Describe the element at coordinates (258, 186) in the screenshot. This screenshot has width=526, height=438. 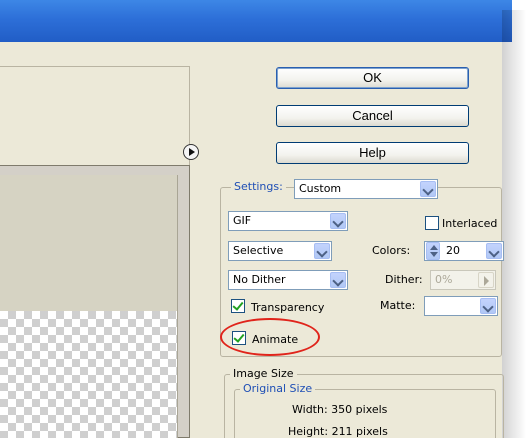
I see `settings-legend: Settings:` at that location.